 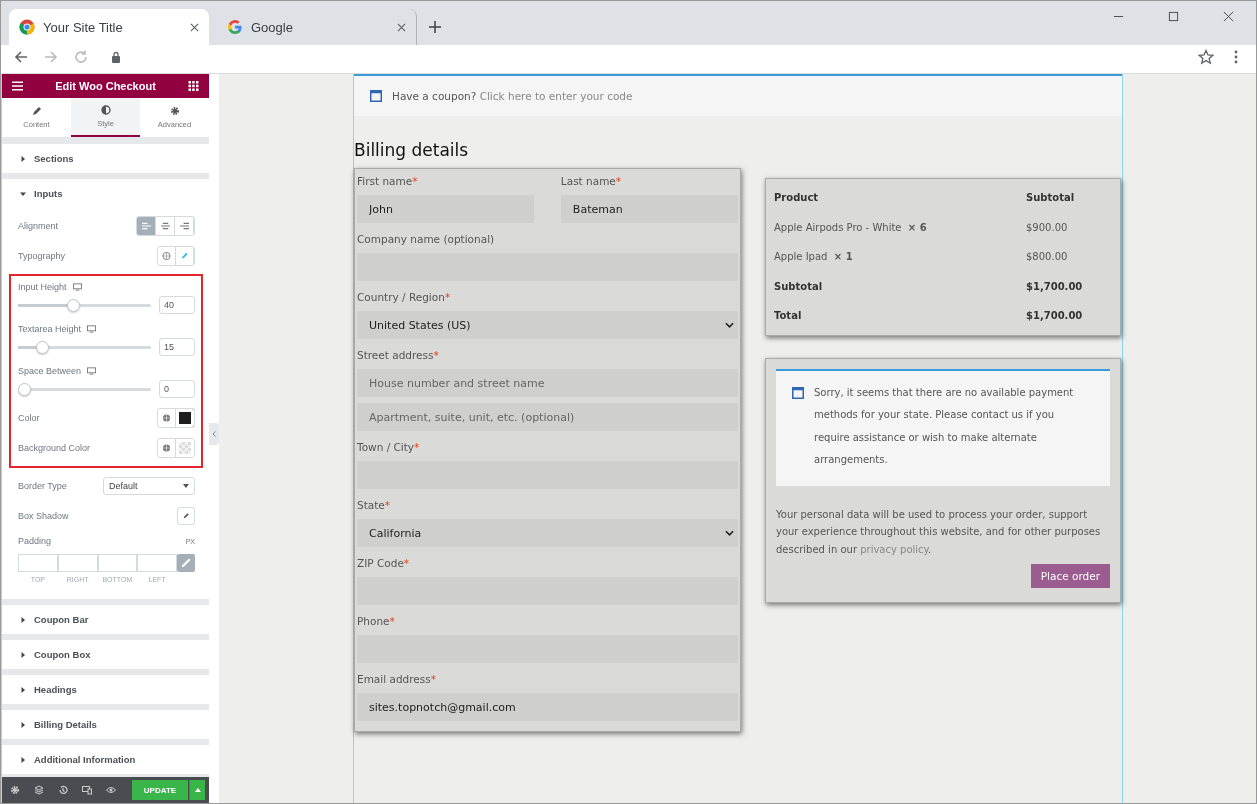 What do you see at coordinates (85, 759) in the screenshot?
I see `section-title: Additional Information` at bounding box center [85, 759].